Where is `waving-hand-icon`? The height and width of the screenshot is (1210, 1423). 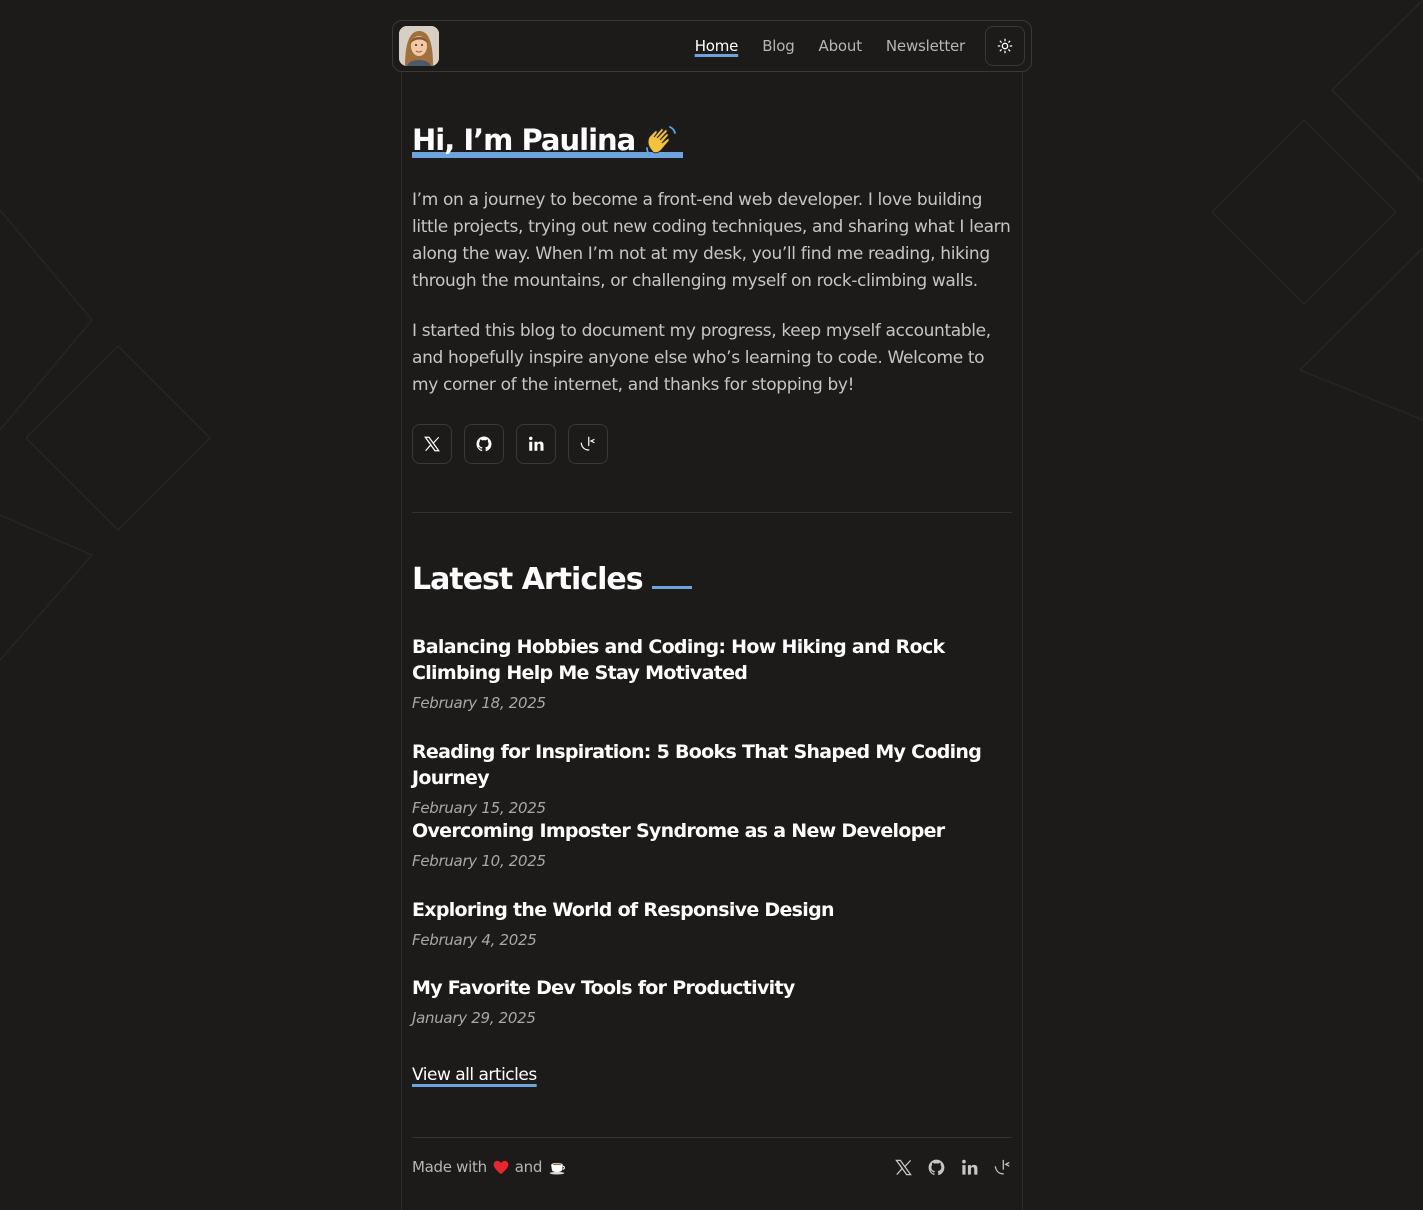 waving-hand-icon is located at coordinates (661, 141).